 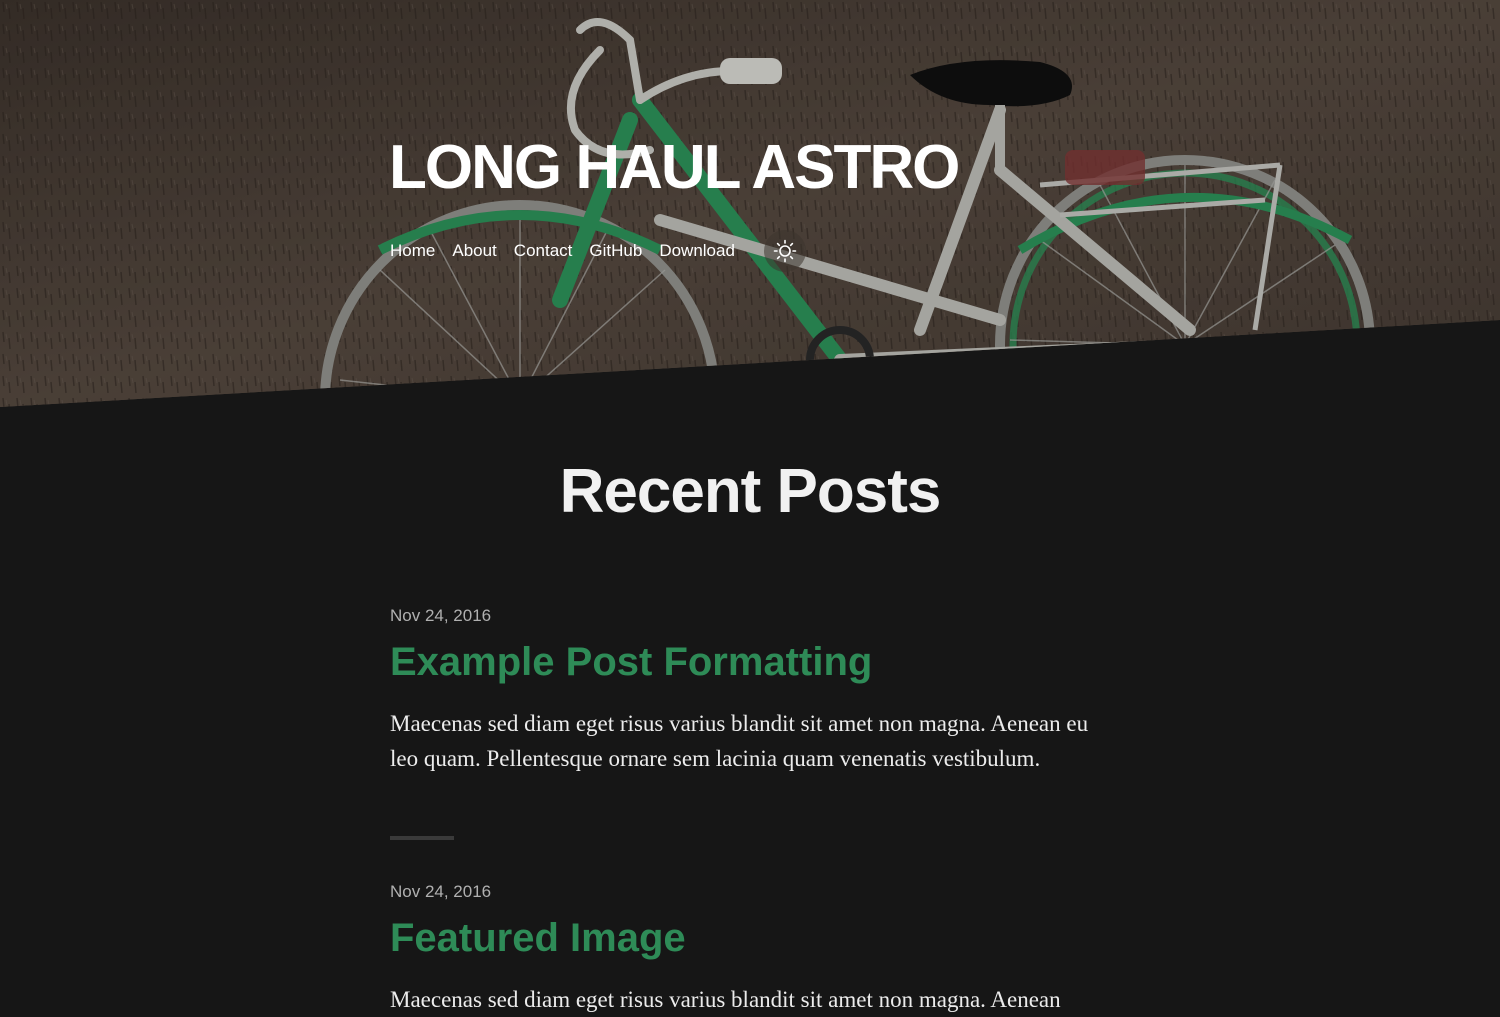 I want to click on theme-toggle-button, so click(x=784, y=251).